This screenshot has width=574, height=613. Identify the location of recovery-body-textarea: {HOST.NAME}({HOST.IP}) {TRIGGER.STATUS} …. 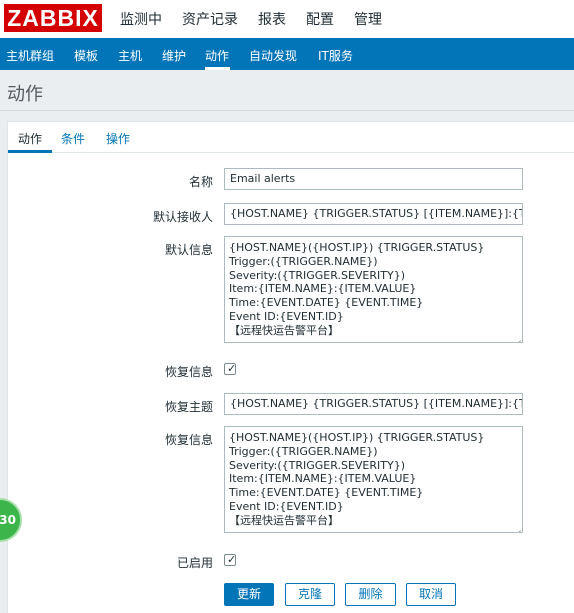
(373, 479).